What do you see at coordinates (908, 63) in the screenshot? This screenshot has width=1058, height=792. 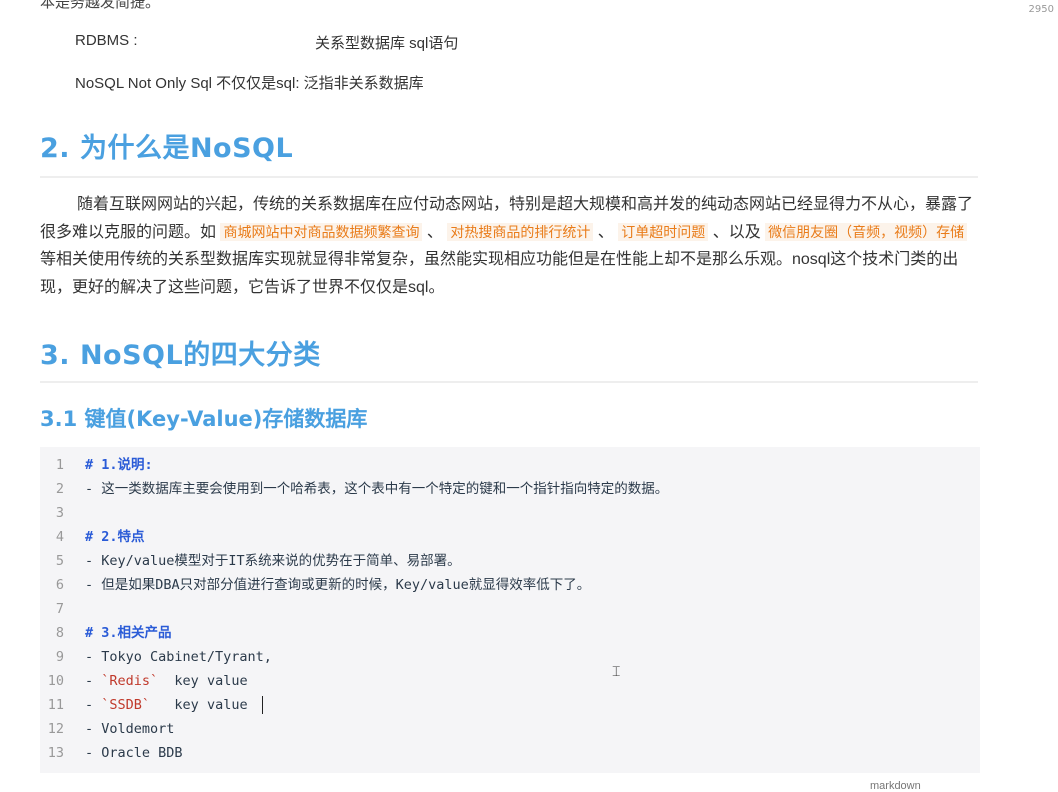 I see `watermark-logo` at bounding box center [908, 63].